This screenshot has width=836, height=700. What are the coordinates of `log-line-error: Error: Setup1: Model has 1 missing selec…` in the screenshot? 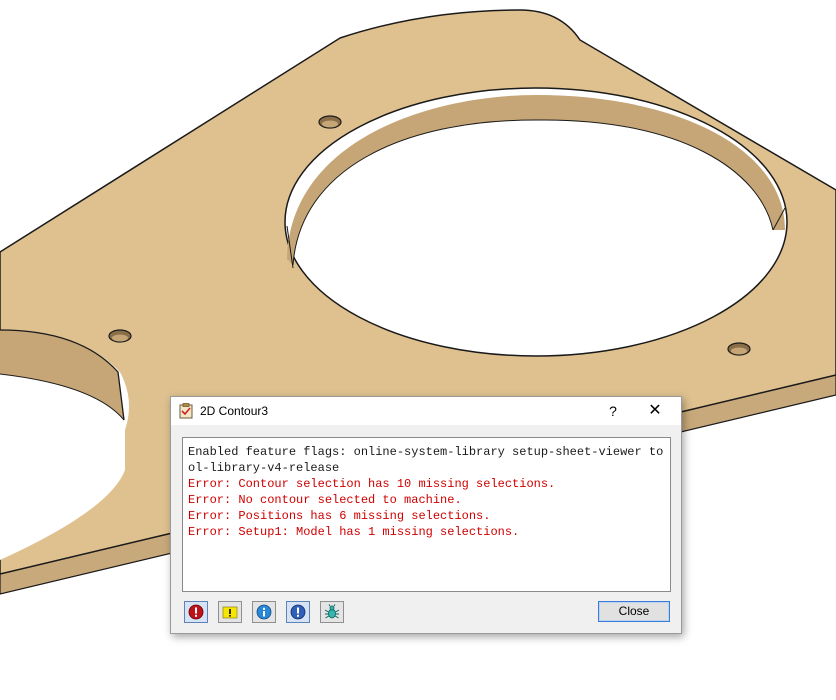 It's located at (354, 532).